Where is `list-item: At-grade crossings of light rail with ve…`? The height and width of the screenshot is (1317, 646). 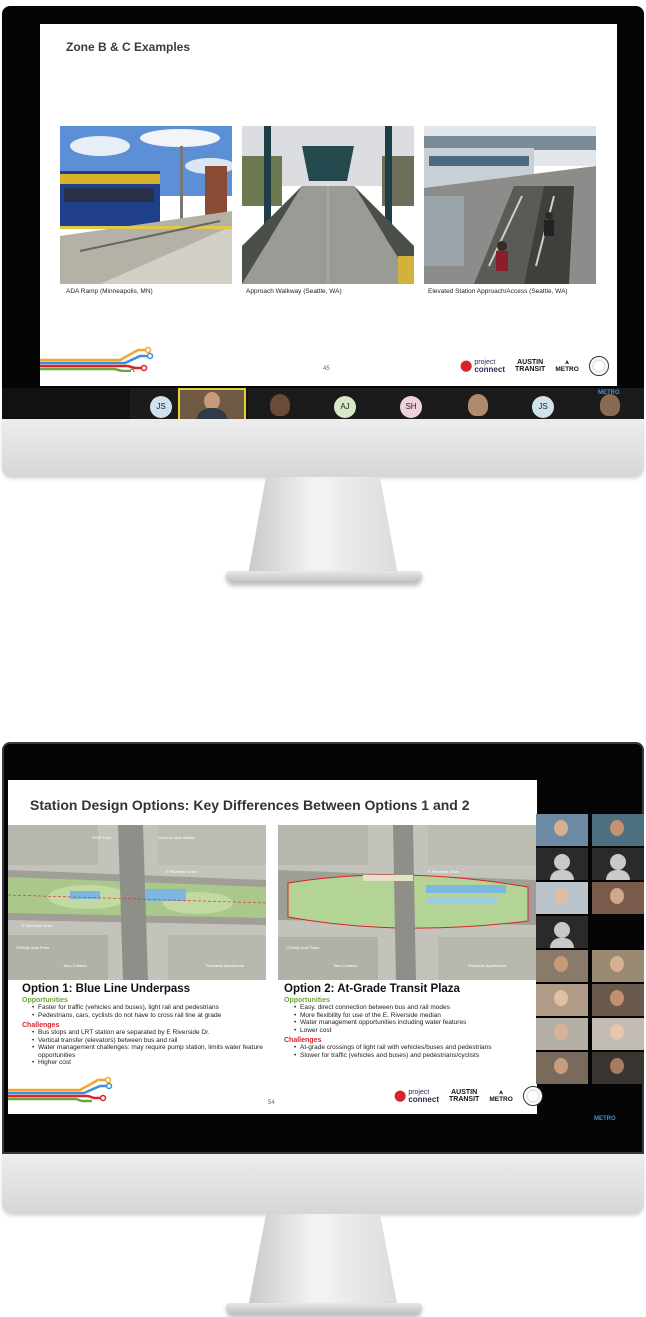 list-item: At-grade crossings of light rail with ve… is located at coordinates (414, 1048).